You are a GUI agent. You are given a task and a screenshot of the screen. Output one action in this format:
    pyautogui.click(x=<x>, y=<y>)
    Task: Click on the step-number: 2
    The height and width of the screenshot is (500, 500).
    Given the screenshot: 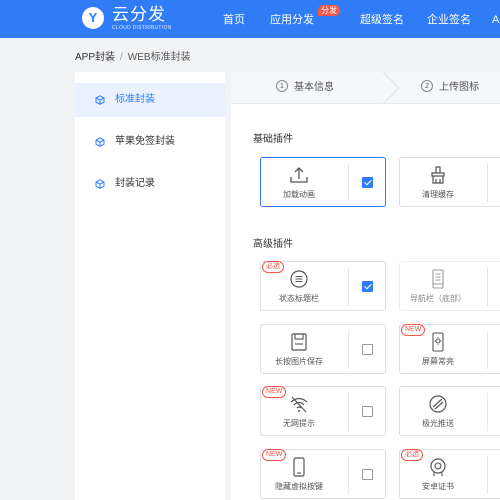 What is the action you would take?
    pyautogui.click(x=427, y=86)
    